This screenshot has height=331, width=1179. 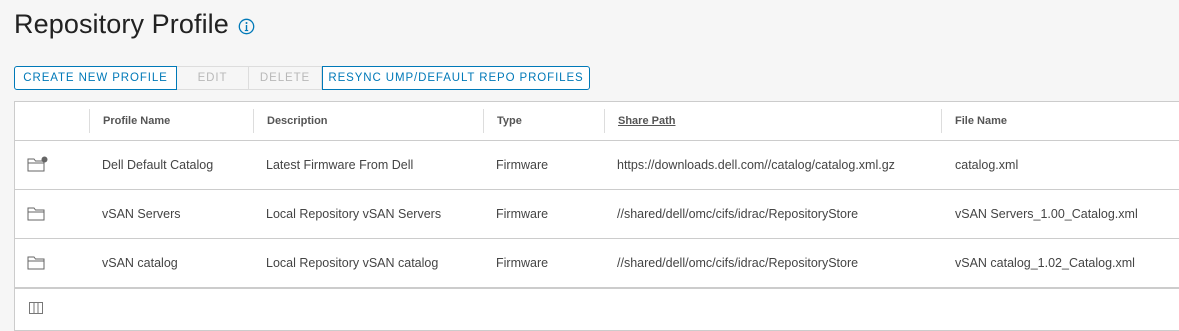 What do you see at coordinates (141, 213) in the screenshot?
I see `profile-name-cell: vSAN Servers` at bounding box center [141, 213].